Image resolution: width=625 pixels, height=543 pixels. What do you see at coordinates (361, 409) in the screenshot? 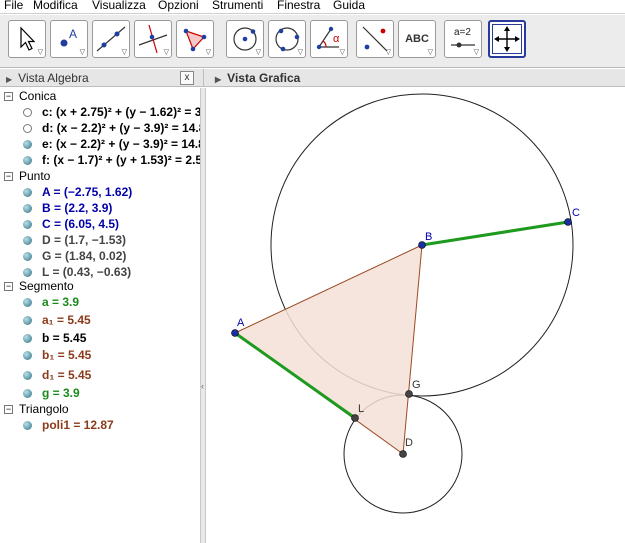
I see `point-label-L: L` at bounding box center [361, 409].